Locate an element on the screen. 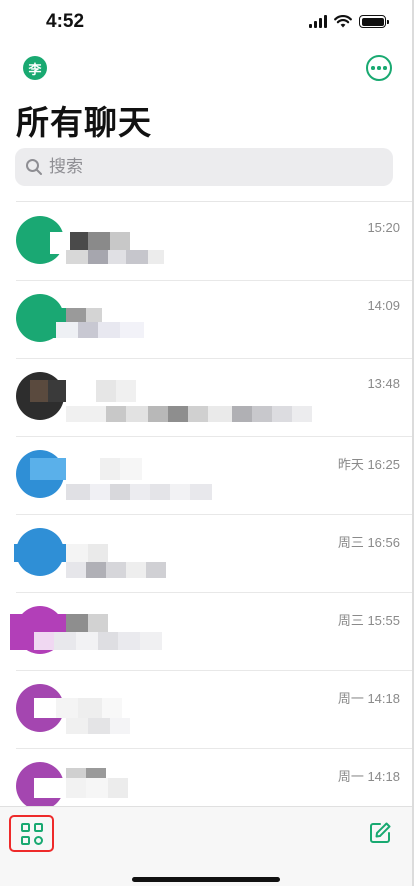 Image resolution: width=414 pixels, height=886 pixels. chat-timestamp: 15:20 is located at coordinates (383, 227).